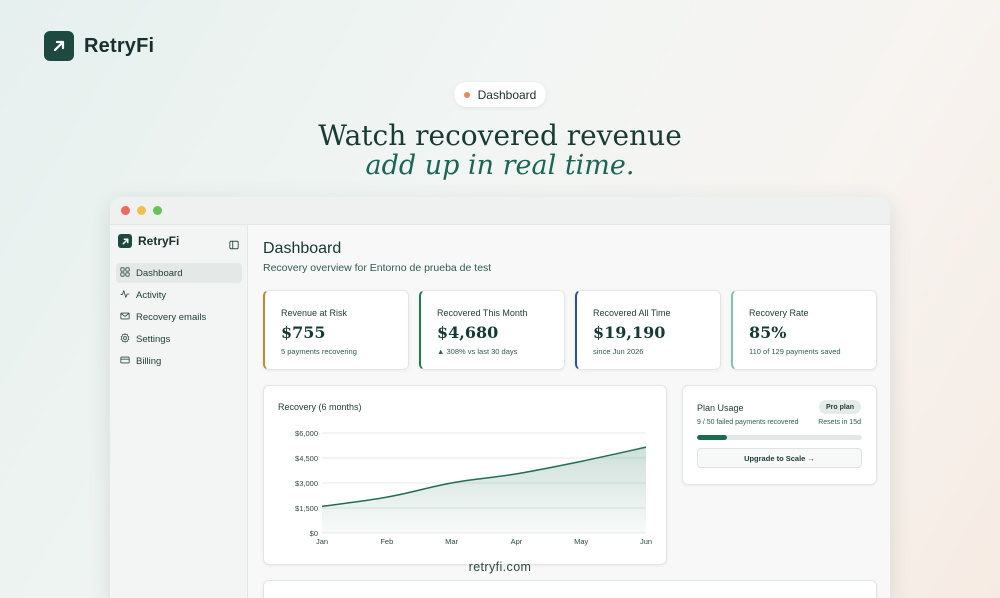  Describe the element at coordinates (153, 339) in the screenshot. I see `sidebar-item-label: Settings` at that location.